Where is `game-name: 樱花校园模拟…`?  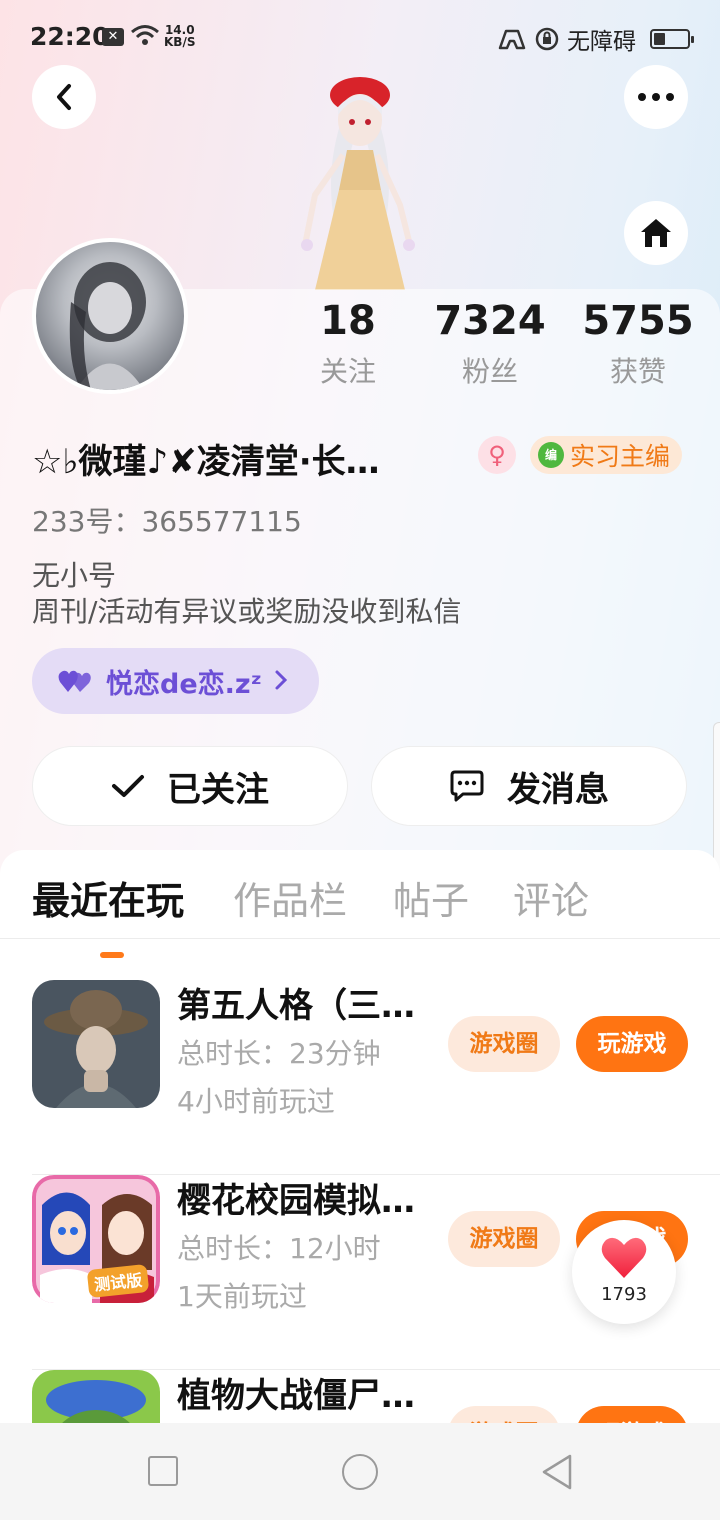 game-name: 樱花校园模拟… is located at coordinates (296, 1201).